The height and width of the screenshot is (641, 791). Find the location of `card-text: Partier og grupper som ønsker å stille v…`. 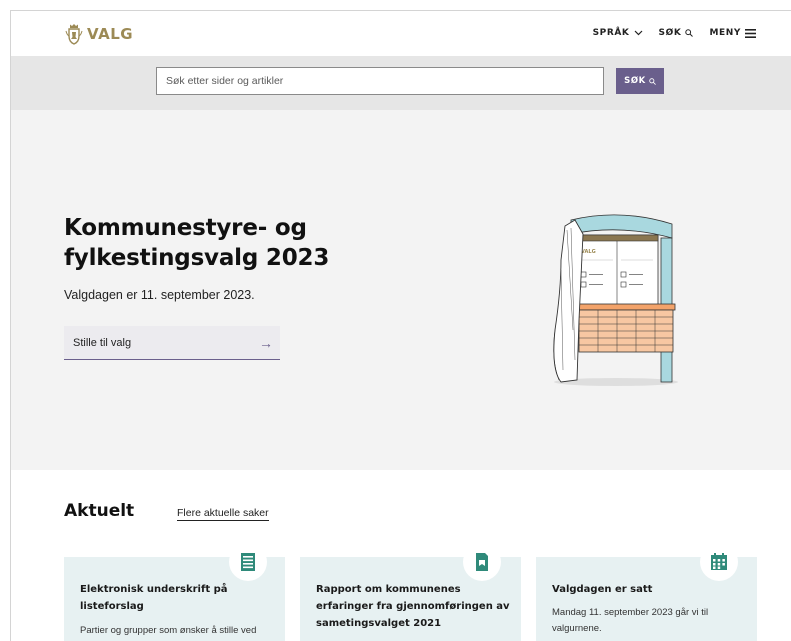

card-text: Partier og grupper som ønsker å stille v… is located at coordinates (168, 630).